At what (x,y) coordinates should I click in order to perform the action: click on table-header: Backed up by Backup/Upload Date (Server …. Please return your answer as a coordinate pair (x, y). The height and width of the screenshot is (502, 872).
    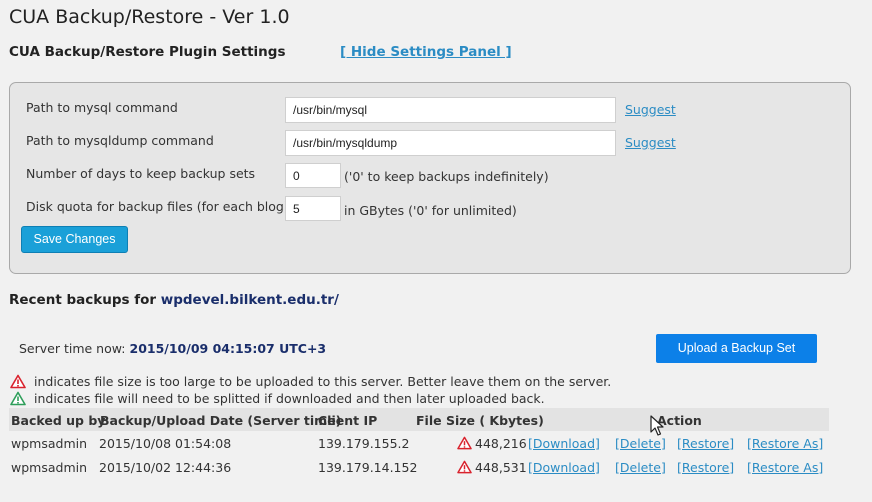
    Looking at the image, I should click on (419, 419).